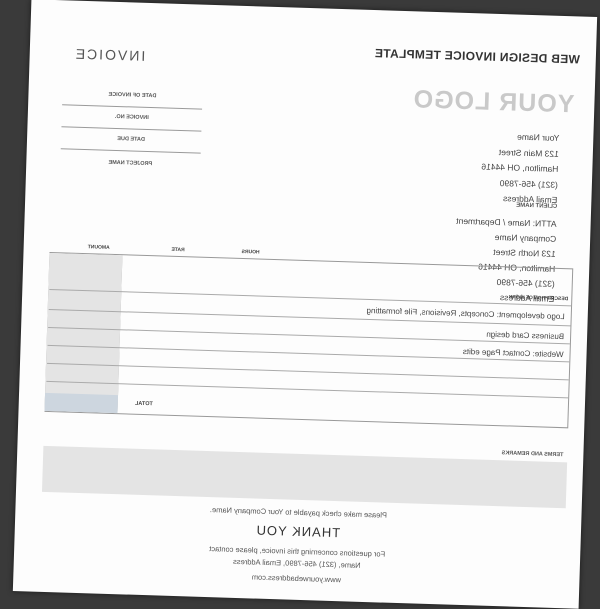 This screenshot has width=600, height=609. Describe the element at coordinates (143, 404) in the screenshot. I see `total-label: TOTAL` at that location.